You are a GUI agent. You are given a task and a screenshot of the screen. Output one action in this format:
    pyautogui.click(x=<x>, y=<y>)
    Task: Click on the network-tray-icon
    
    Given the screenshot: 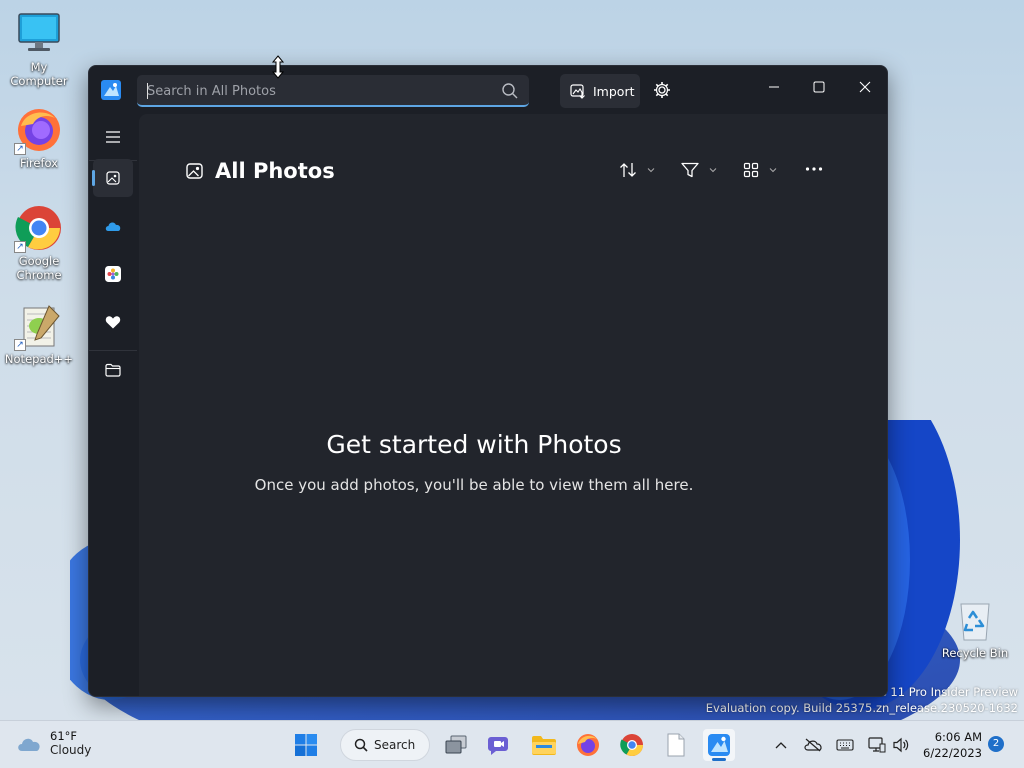 What is the action you would take?
    pyautogui.click(x=877, y=745)
    